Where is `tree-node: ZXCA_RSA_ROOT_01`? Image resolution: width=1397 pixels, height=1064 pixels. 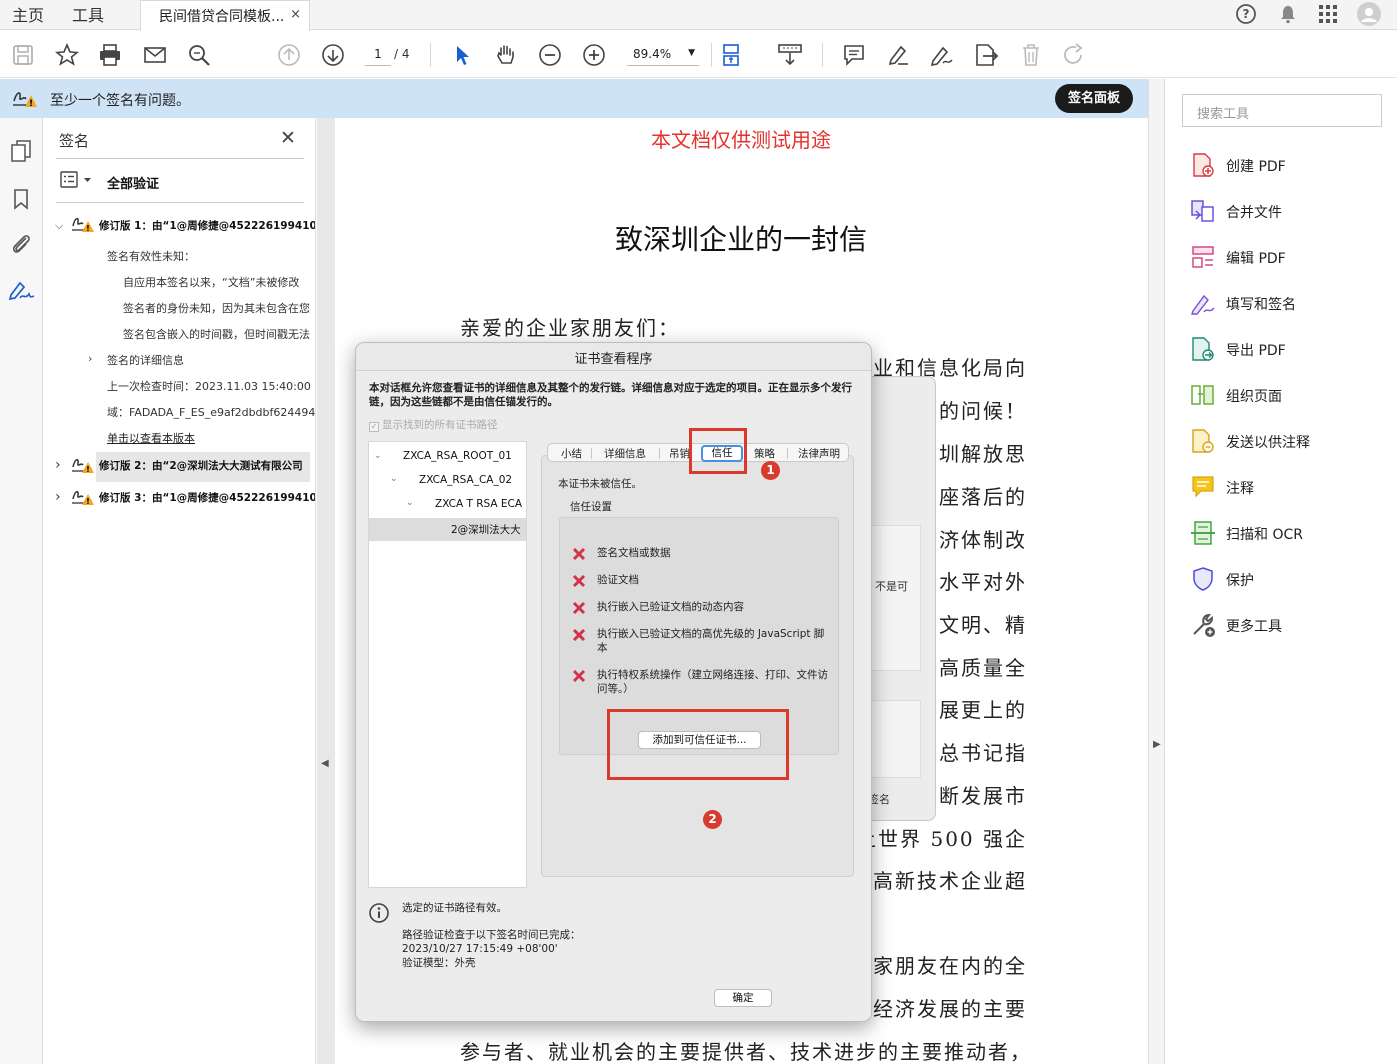 tree-node: ZXCA_RSA_ROOT_01 is located at coordinates (457, 456).